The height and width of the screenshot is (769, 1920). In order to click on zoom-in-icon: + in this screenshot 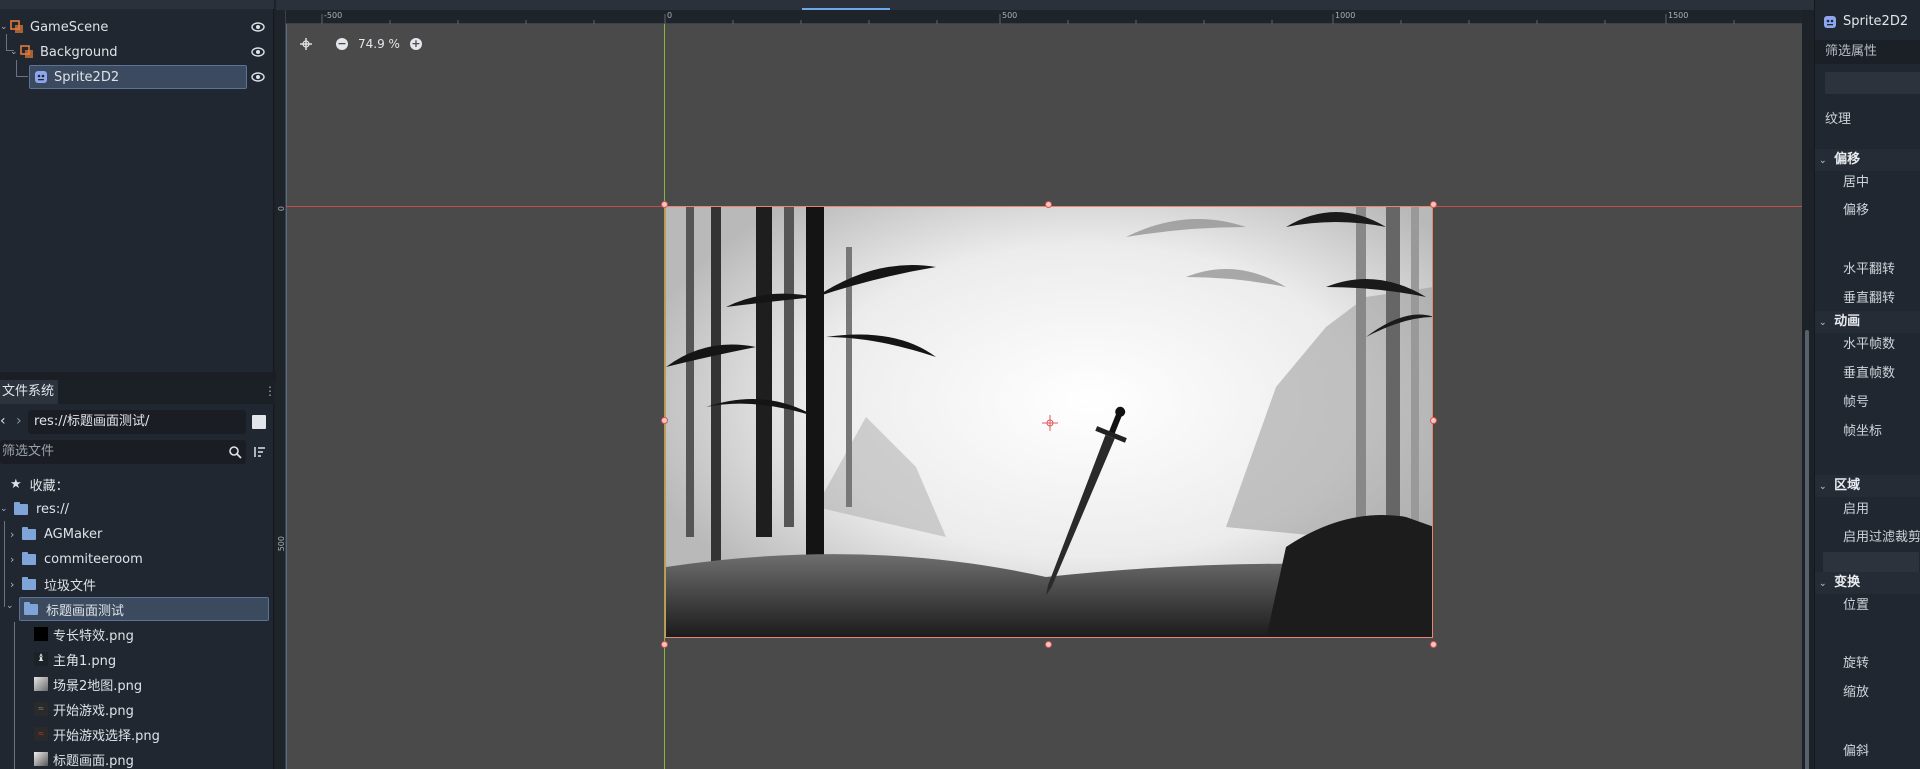, I will do `click(415, 44)`.